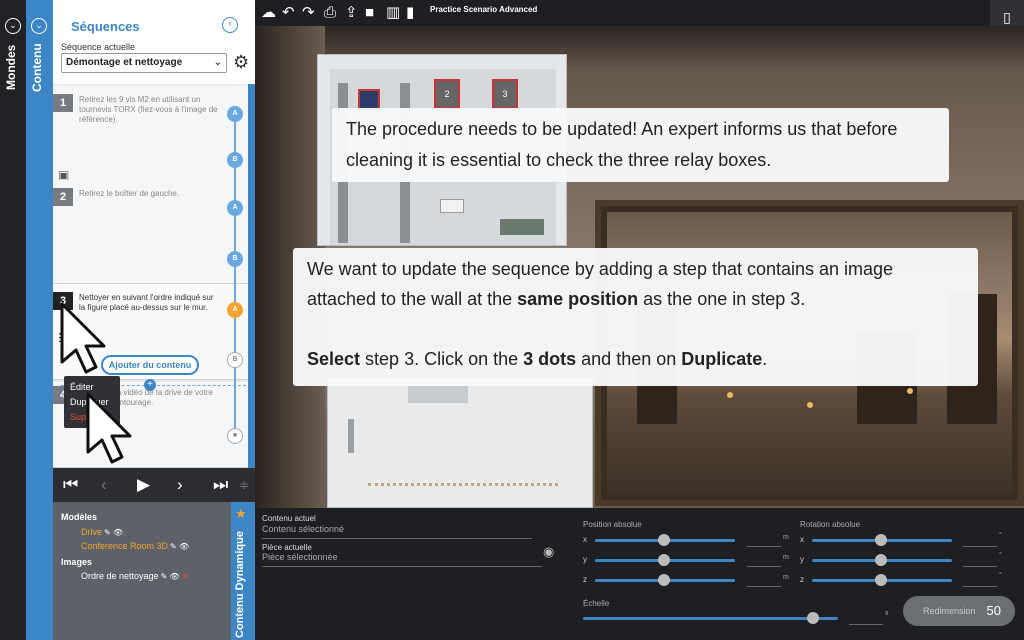  I want to click on scale-knob, so click(813, 618).